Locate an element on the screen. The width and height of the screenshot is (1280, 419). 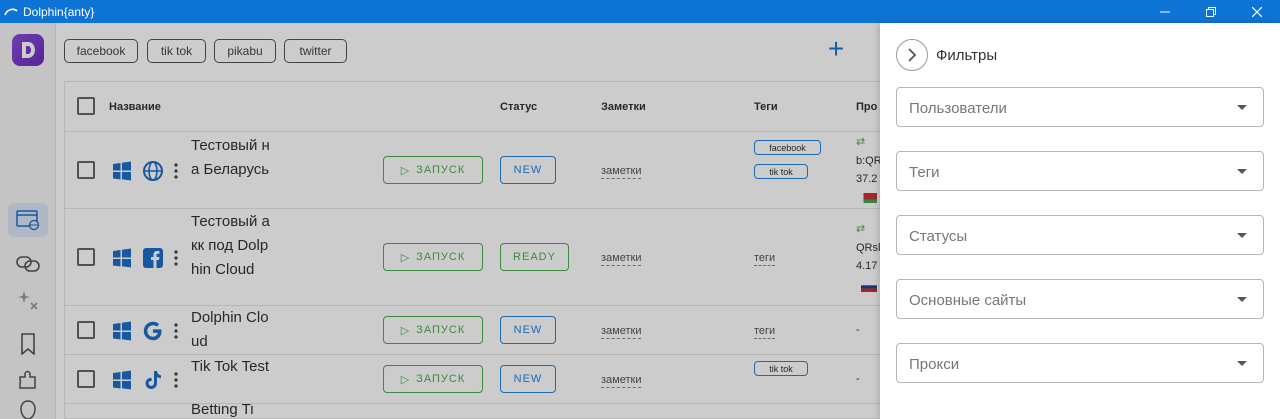
statuses-select: Статусы is located at coordinates (1080, 235).